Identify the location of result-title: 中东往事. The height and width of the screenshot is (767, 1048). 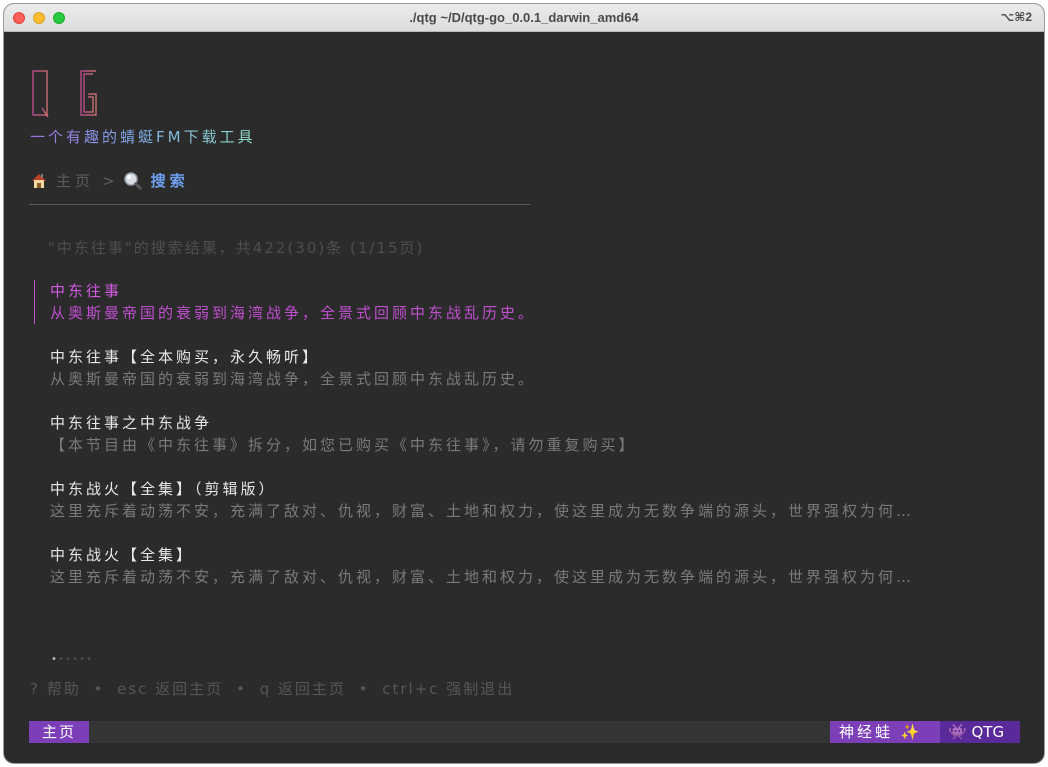
(86, 291).